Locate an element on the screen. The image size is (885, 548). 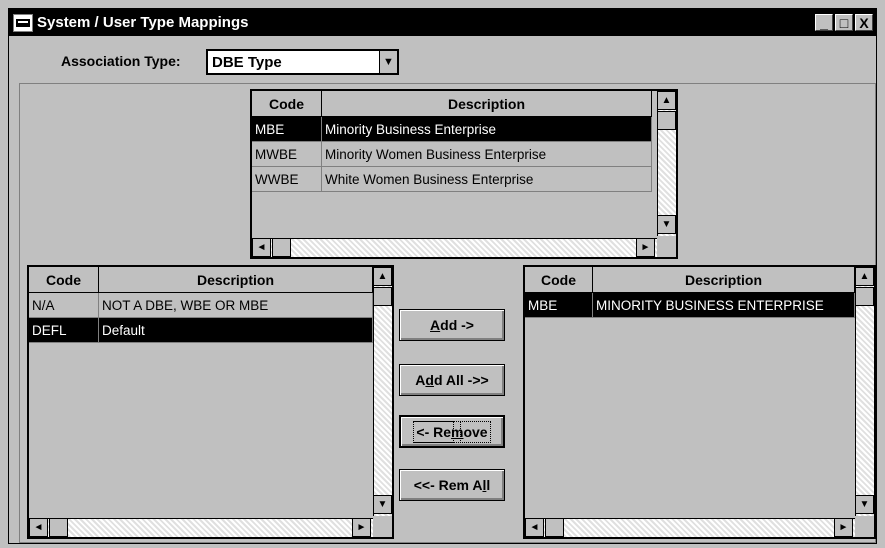
cell-code: MWBE is located at coordinates (287, 154).